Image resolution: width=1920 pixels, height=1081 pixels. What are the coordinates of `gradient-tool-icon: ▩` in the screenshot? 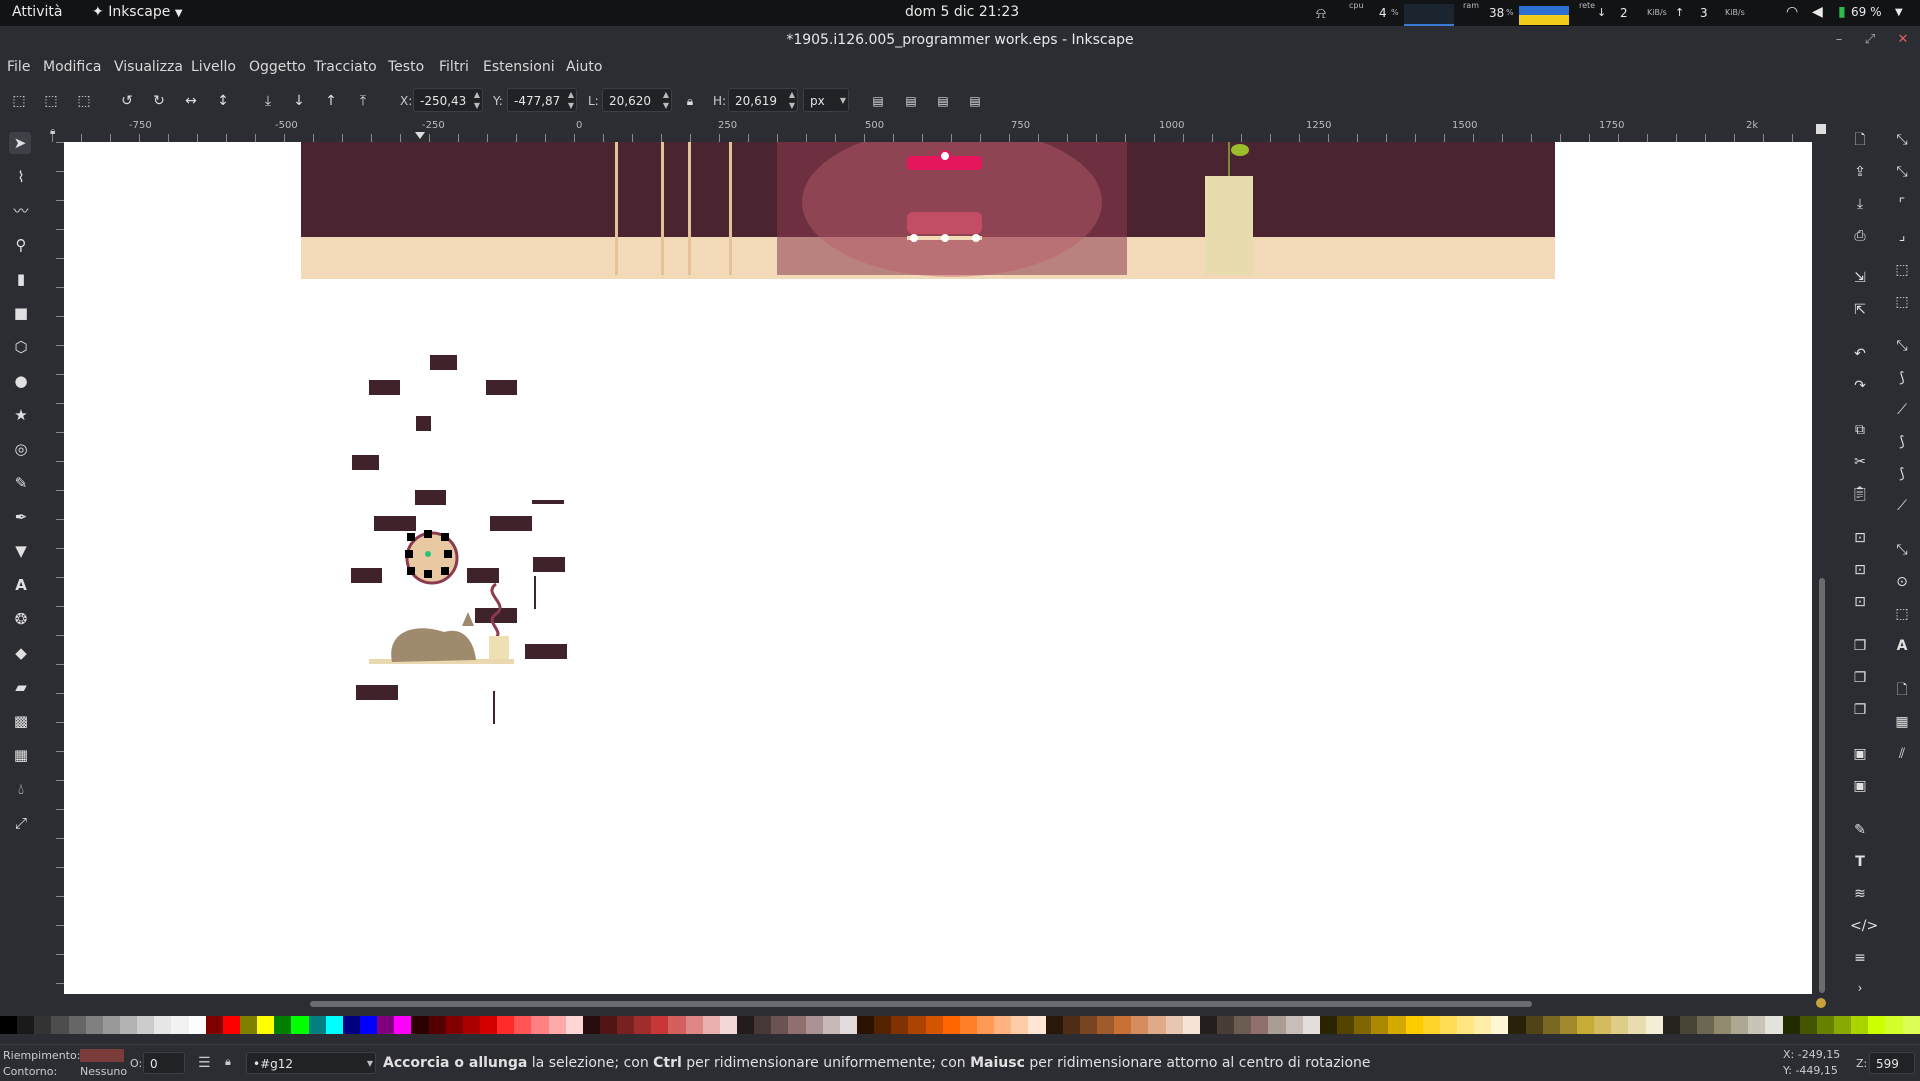 It's located at (21, 721).